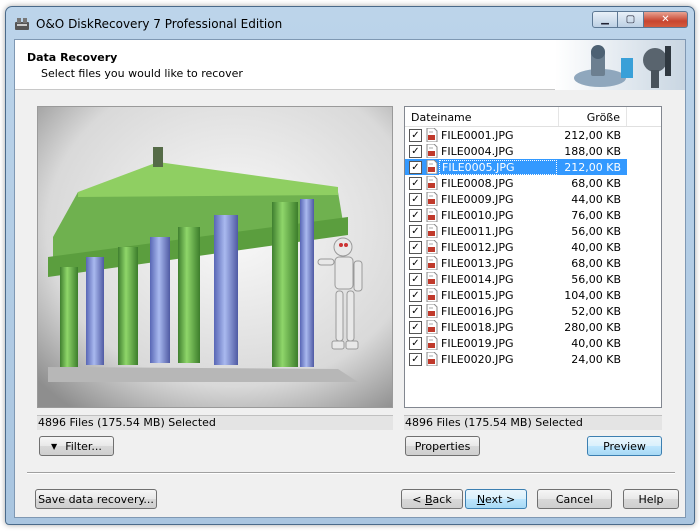 This screenshot has height=531, width=700. I want to click on back-button-label: < Back, so click(431, 499).